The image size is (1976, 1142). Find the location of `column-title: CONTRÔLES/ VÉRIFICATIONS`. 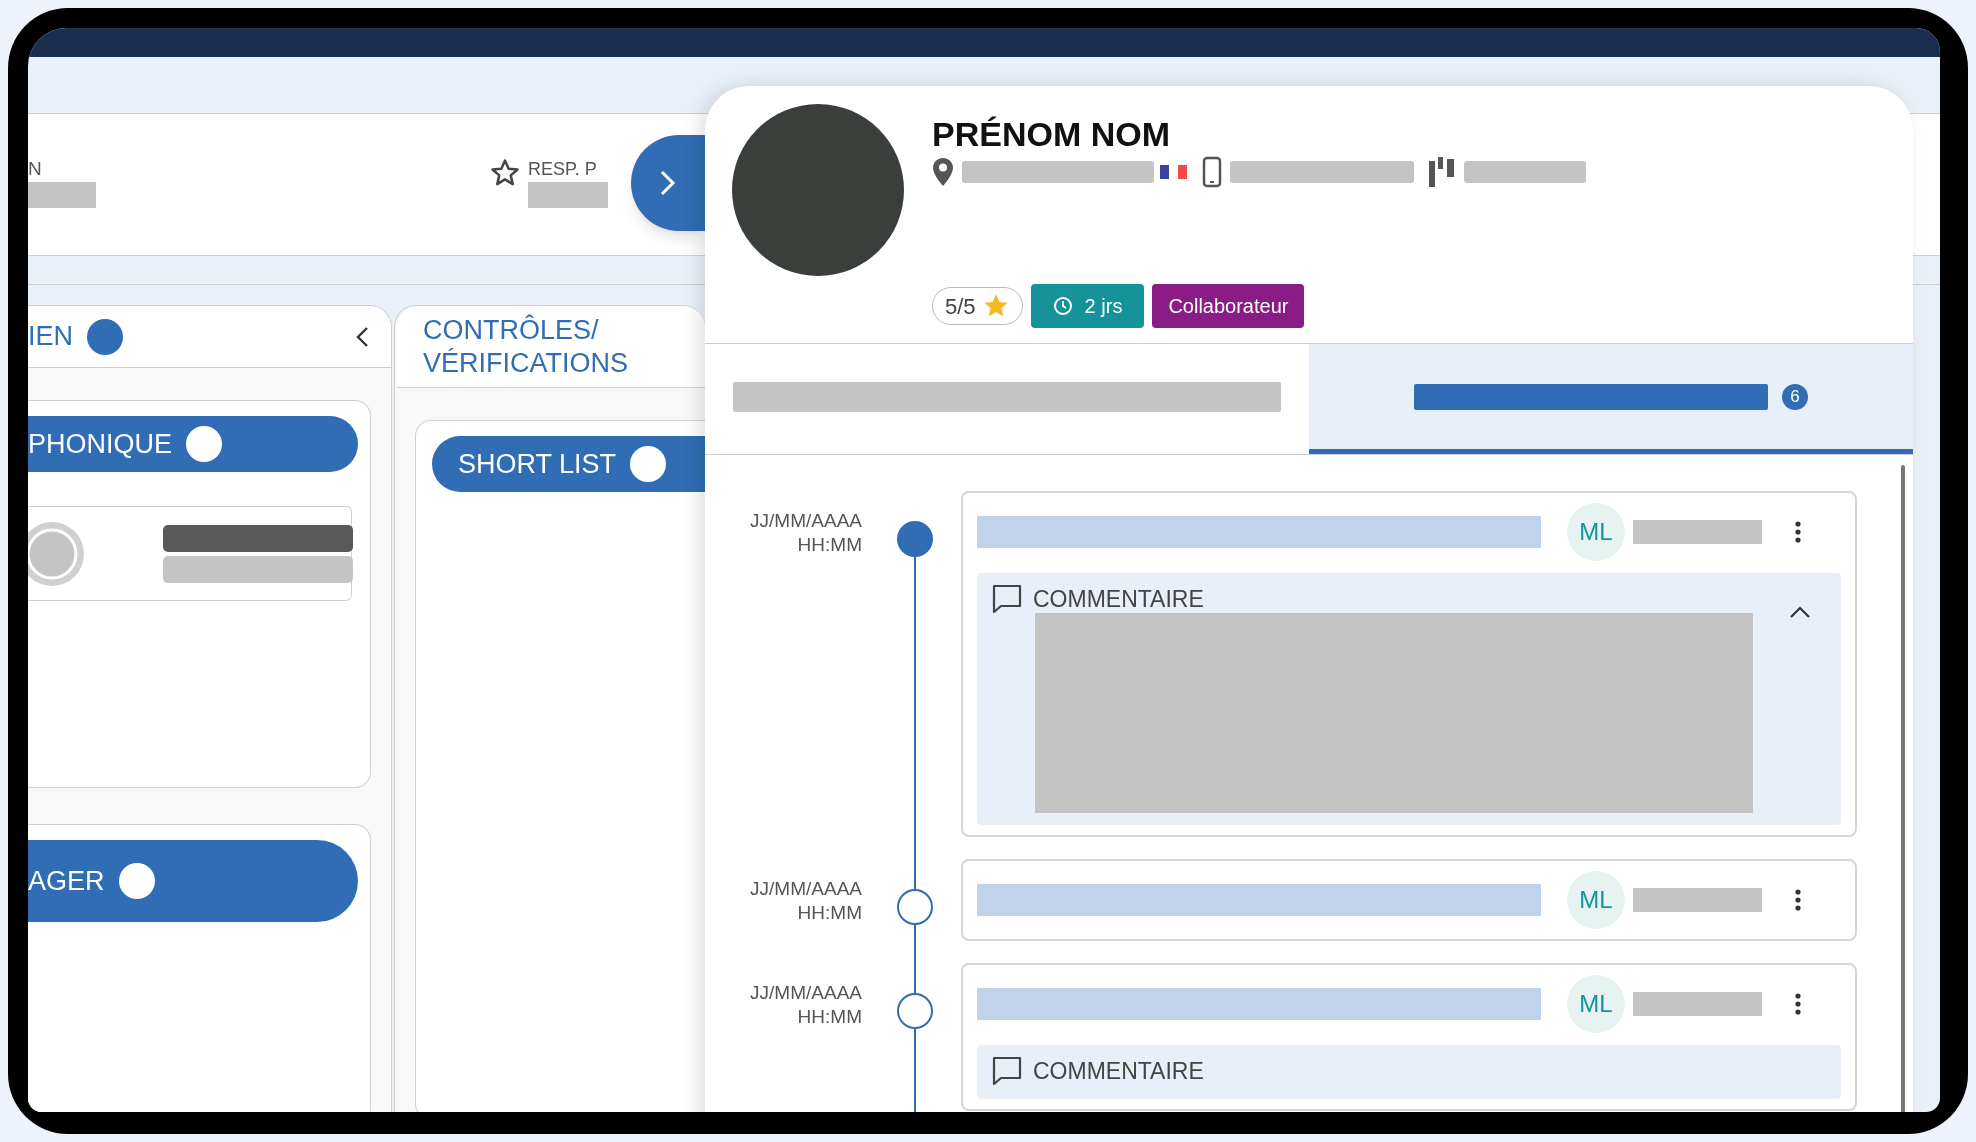

column-title: CONTRÔLES/ VÉRIFICATIONS is located at coordinates (526, 346).